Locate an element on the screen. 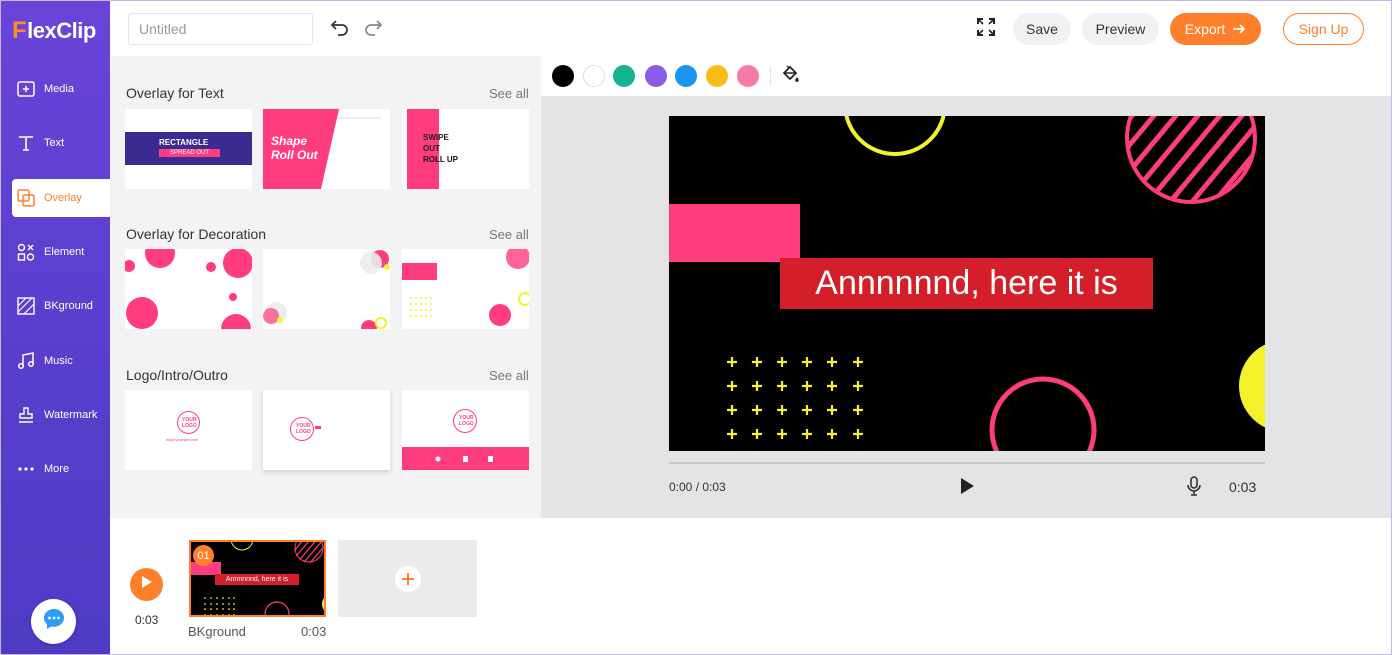 This screenshot has height=655, width=1392. timeline-play-button is located at coordinates (146, 584).